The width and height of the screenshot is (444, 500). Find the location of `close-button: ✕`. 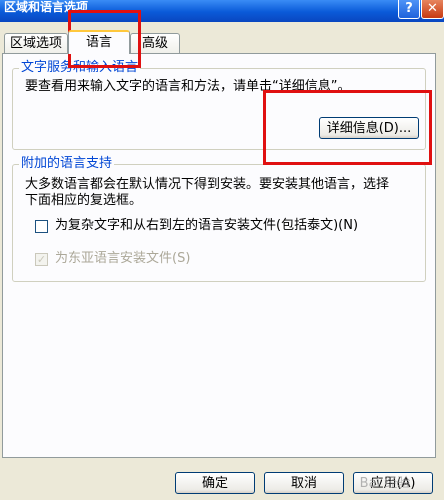

close-button: ✕ is located at coordinates (432, 9).